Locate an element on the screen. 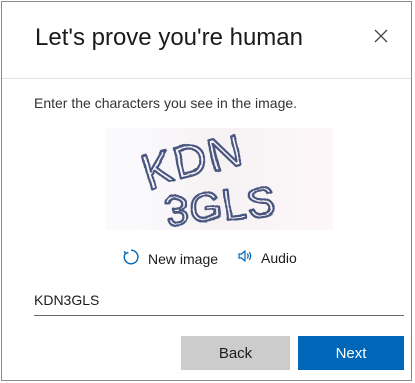  audio-button: Audio is located at coordinates (267, 257).